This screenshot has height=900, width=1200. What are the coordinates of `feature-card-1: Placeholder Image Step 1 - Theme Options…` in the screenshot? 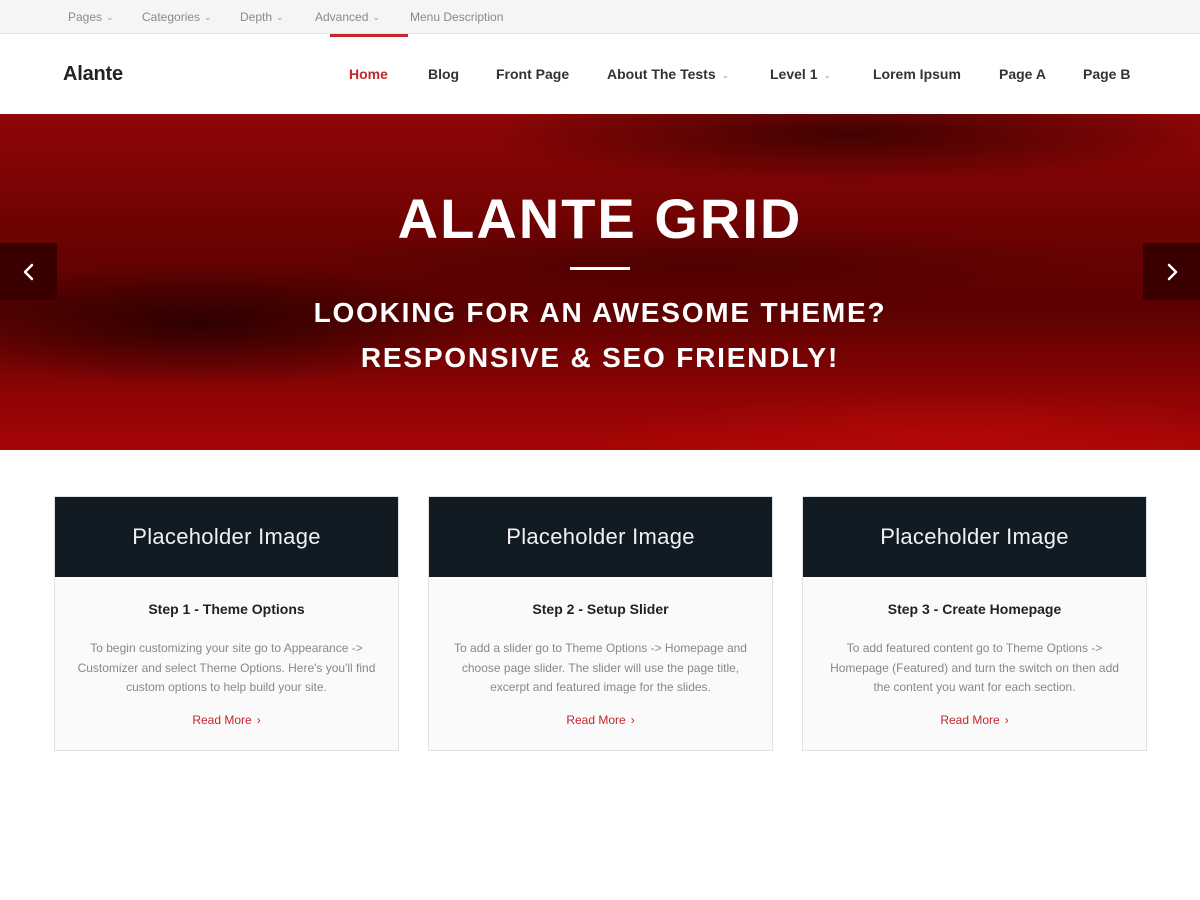 It's located at (226, 623).